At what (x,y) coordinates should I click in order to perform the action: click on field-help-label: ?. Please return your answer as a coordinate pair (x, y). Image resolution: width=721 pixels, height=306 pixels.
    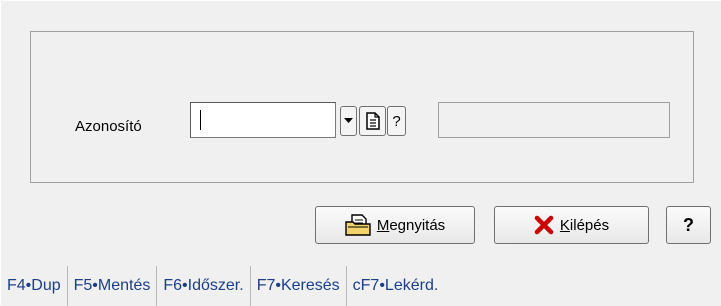
    Looking at the image, I should click on (396, 121).